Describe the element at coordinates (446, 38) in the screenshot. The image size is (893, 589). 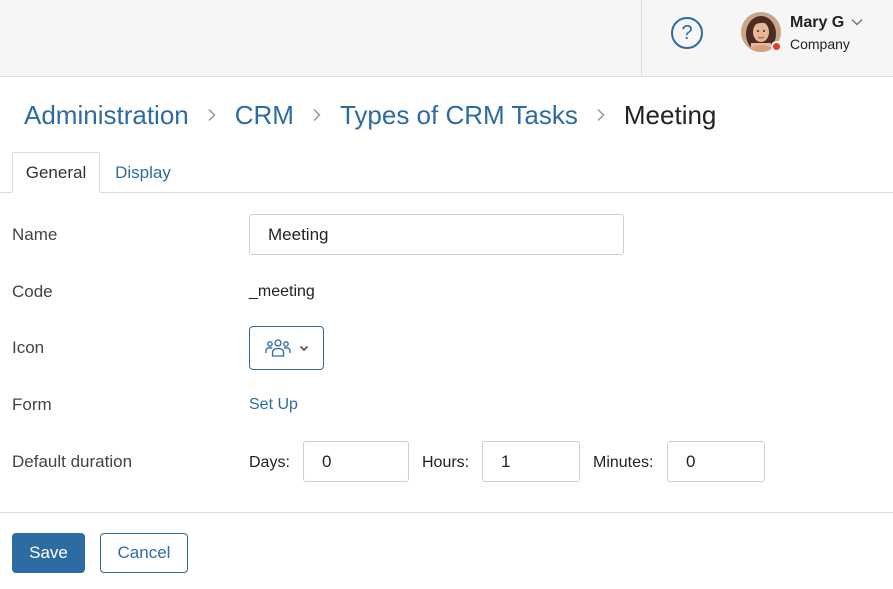
I see `top-bar: ? Mary G Company` at that location.